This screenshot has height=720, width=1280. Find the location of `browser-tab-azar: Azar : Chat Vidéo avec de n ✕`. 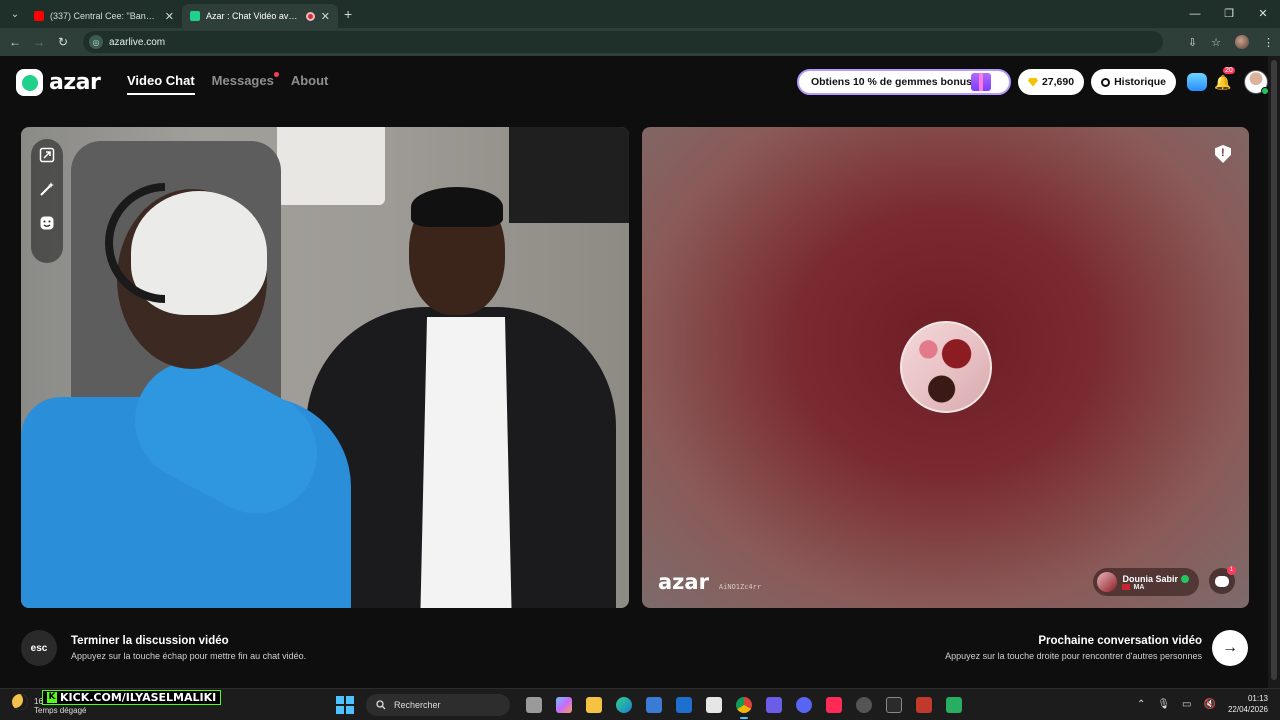

browser-tab-azar: Azar : Chat Vidéo avec de n ✕ is located at coordinates (260, 16).